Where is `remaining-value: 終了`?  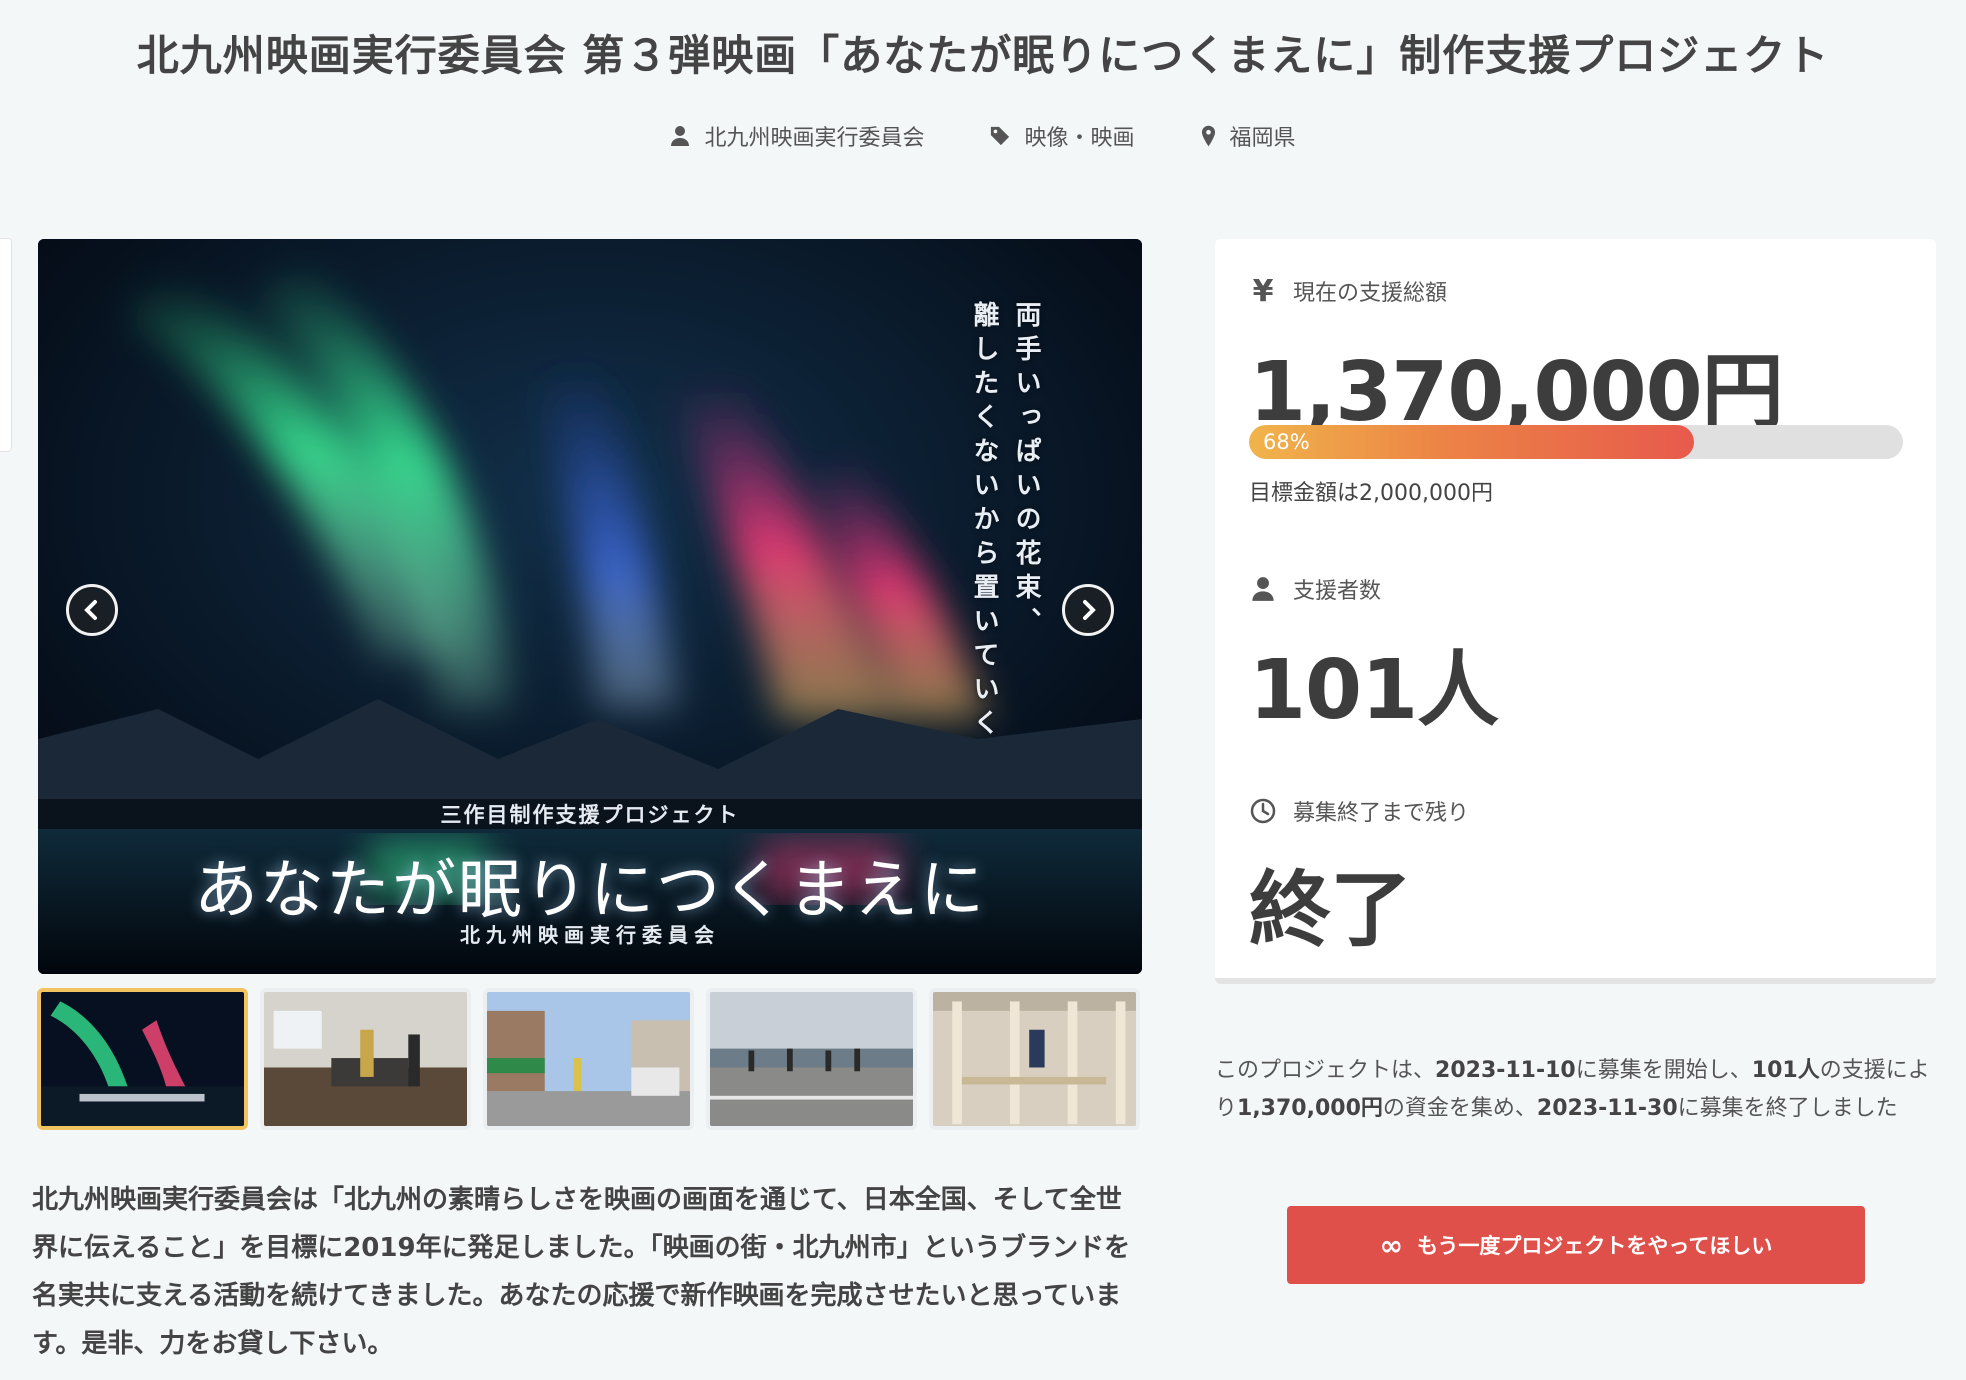 remaining-value: 終了 is located at coordinates (1330, 910).